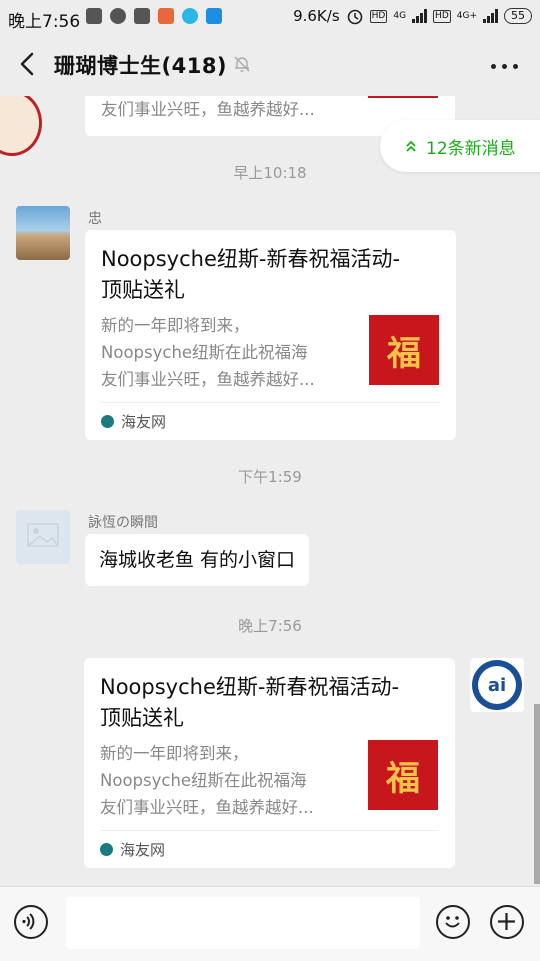 The width and height of the screenshot is (540, 961). I want to click on n-app-notification-icon, so click(214, 16).